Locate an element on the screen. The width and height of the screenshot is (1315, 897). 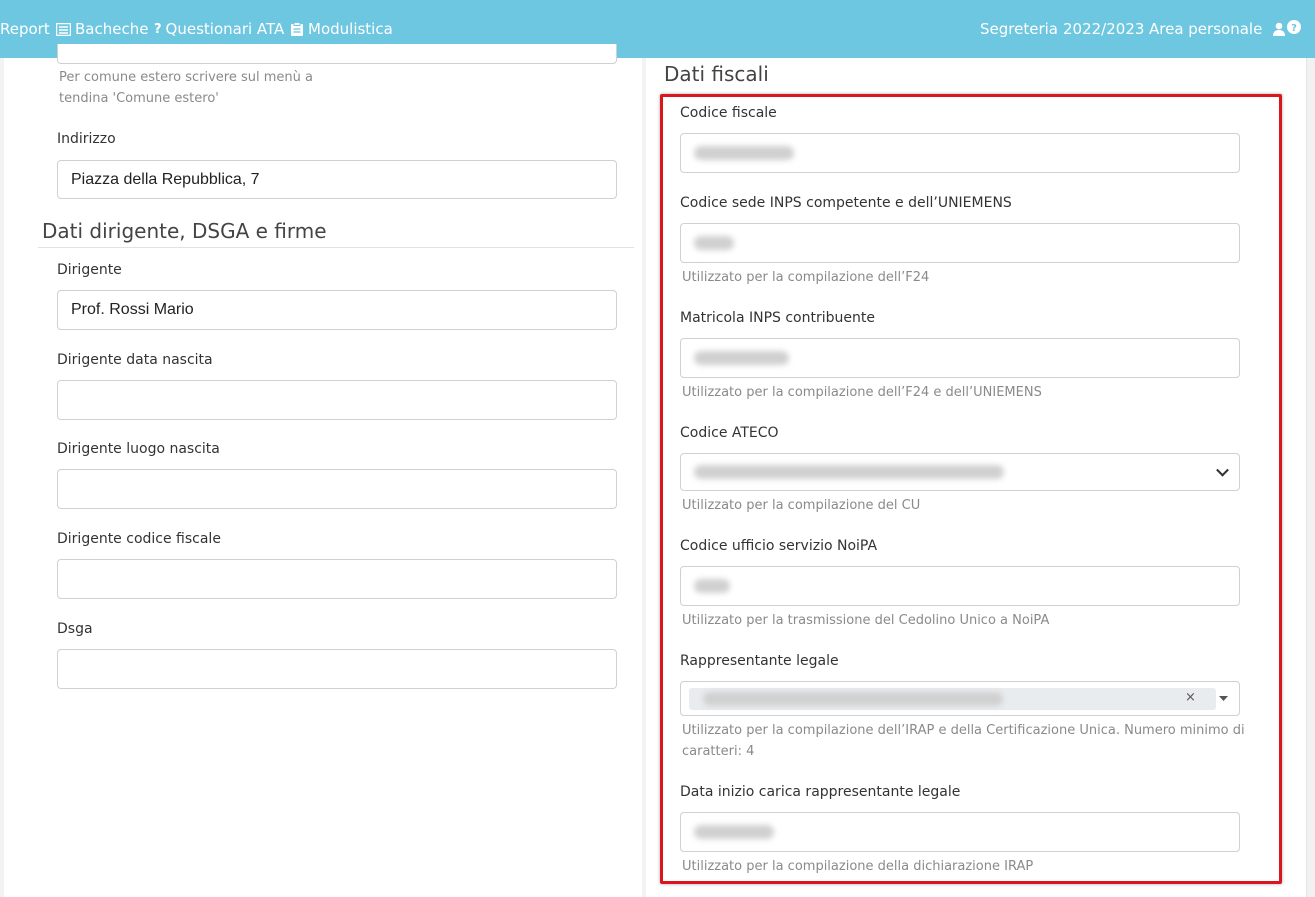
matricola-inps-label: Matricola INPS contribuente is located at coordinates (777, 318).